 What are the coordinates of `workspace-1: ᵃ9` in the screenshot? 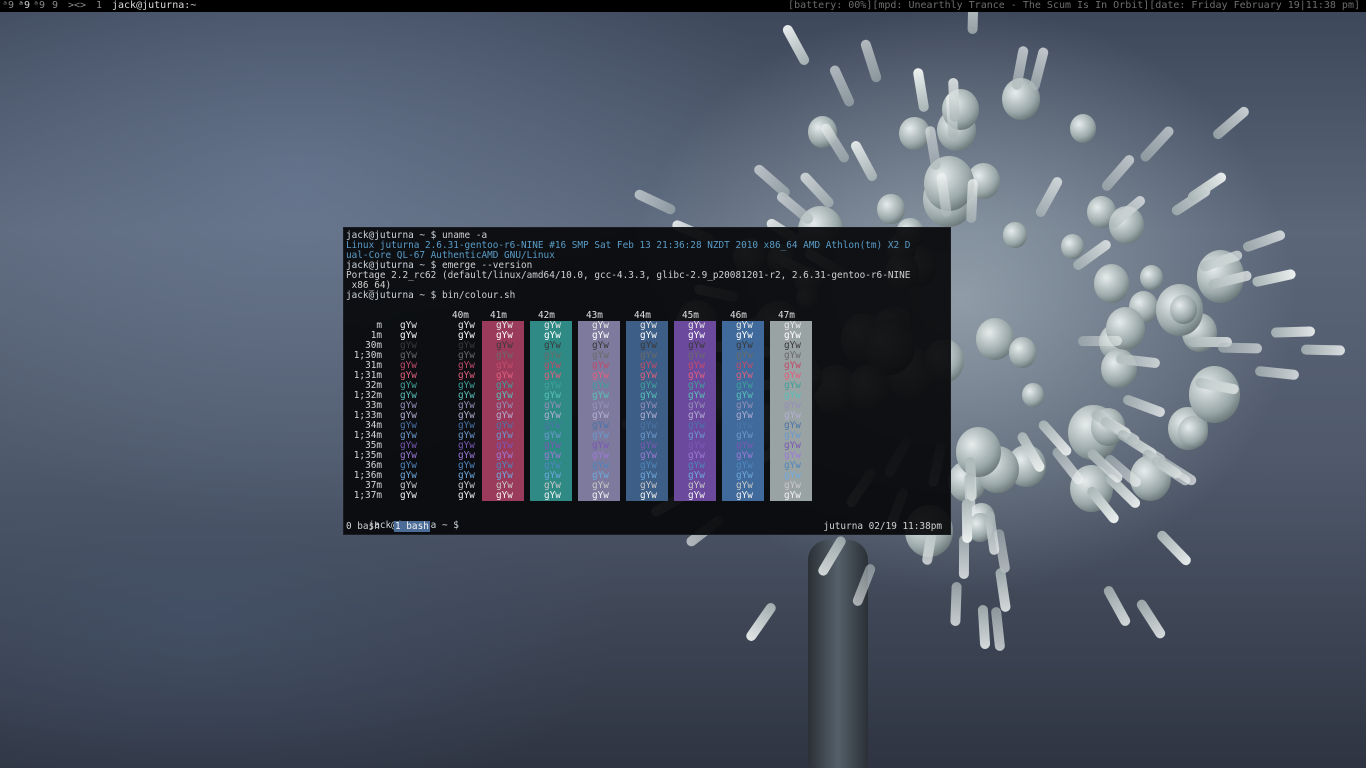 It's located at (8, 6).